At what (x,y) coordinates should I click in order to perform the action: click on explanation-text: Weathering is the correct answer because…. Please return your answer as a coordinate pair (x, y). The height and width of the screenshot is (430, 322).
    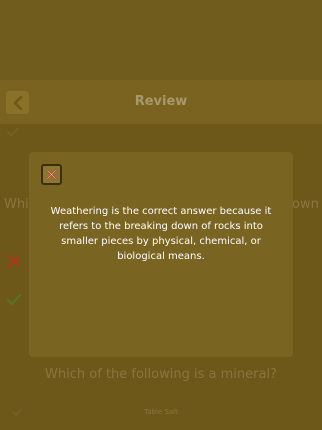
    Looking at the image, I should click on (161, 234).